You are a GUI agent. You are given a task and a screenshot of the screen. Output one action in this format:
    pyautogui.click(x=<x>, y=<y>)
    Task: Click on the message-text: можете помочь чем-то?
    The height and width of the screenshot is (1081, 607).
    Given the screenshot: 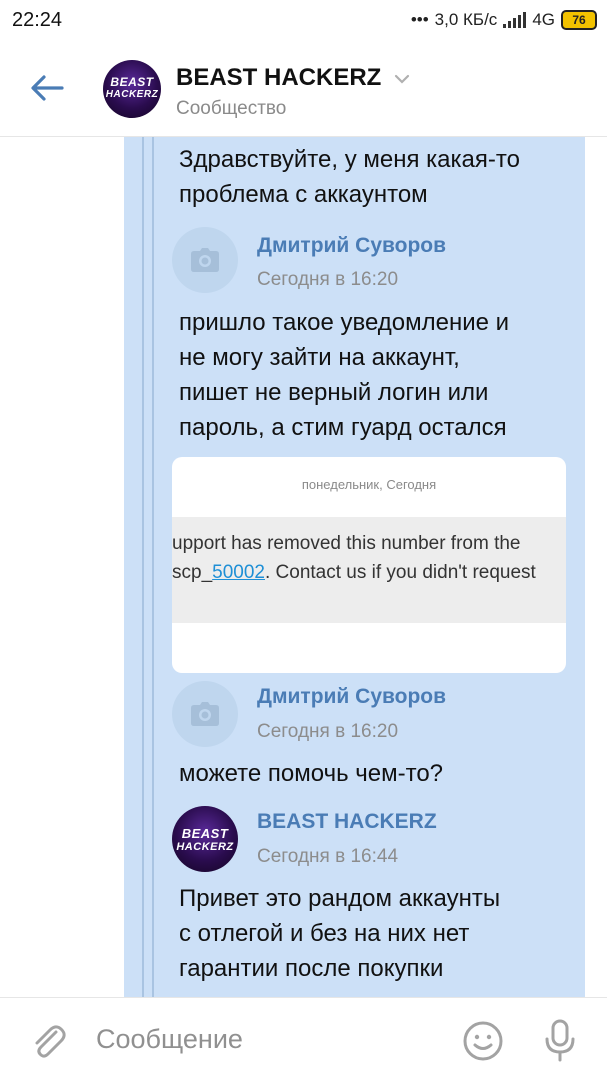 What is the action you would take?
    pyautogui.click(x=311, y=773)
    